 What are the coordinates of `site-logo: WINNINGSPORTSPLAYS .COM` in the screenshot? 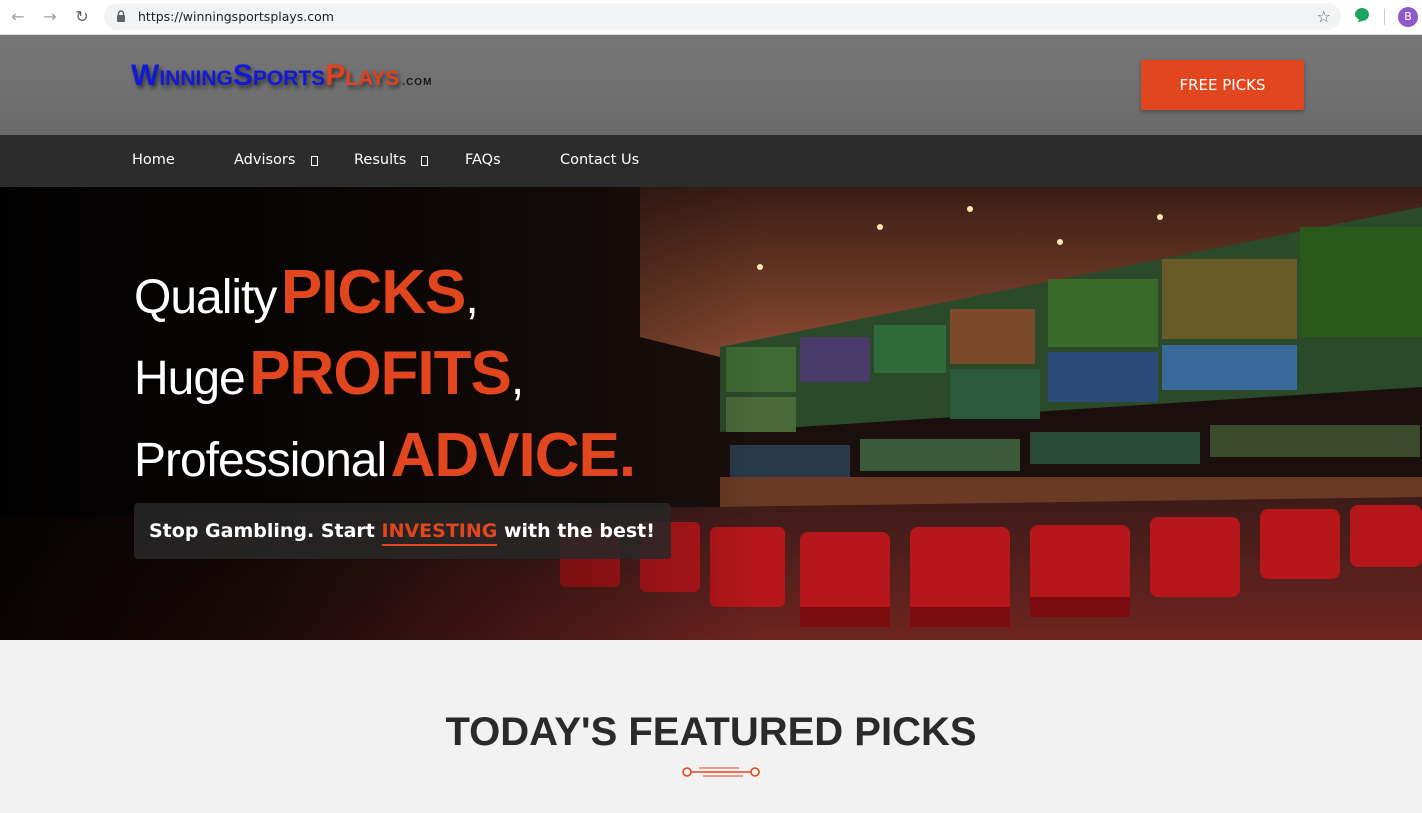 It's located at (281, 79).